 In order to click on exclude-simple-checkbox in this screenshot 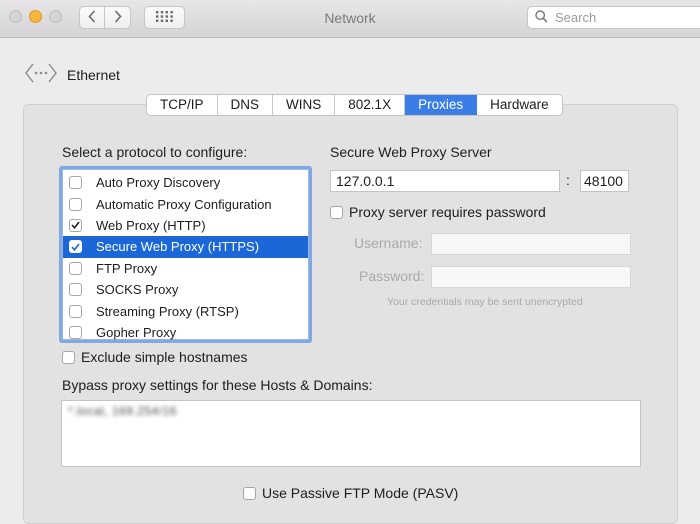, I will do `click(68, 357)`.